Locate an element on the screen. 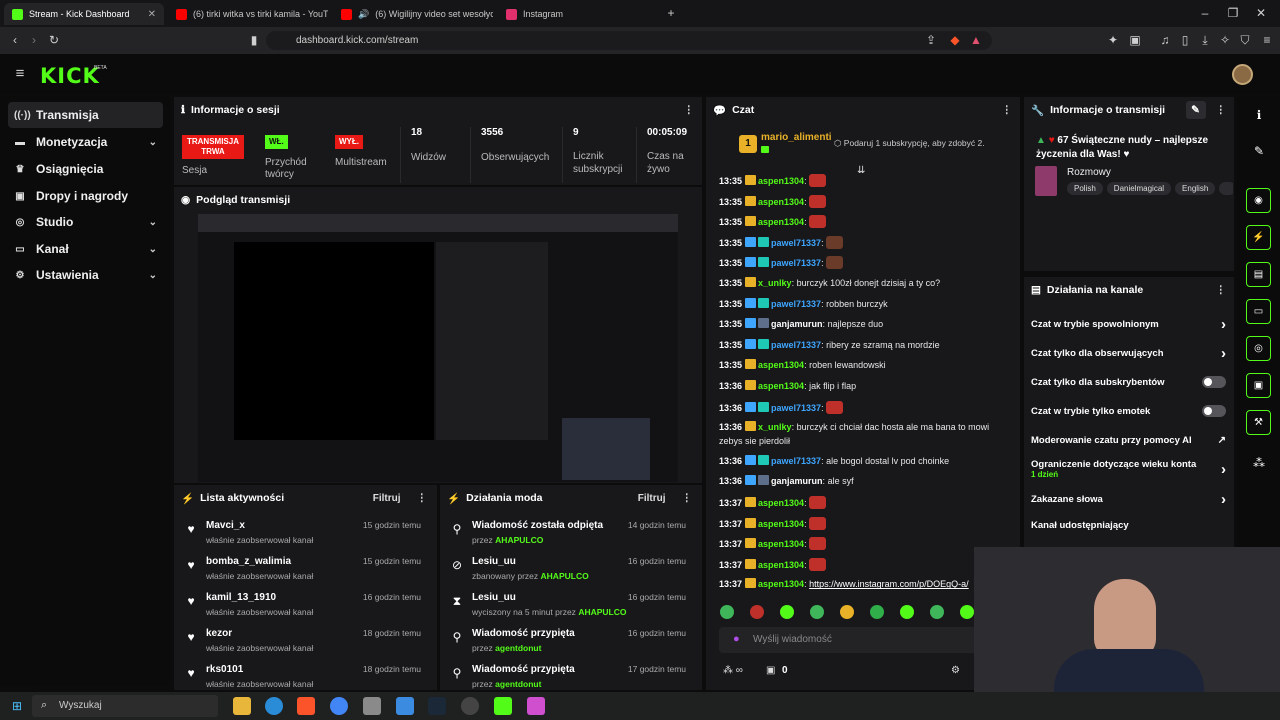 The image size is (1280, 720). tag is located at coordinates (1226, 188).